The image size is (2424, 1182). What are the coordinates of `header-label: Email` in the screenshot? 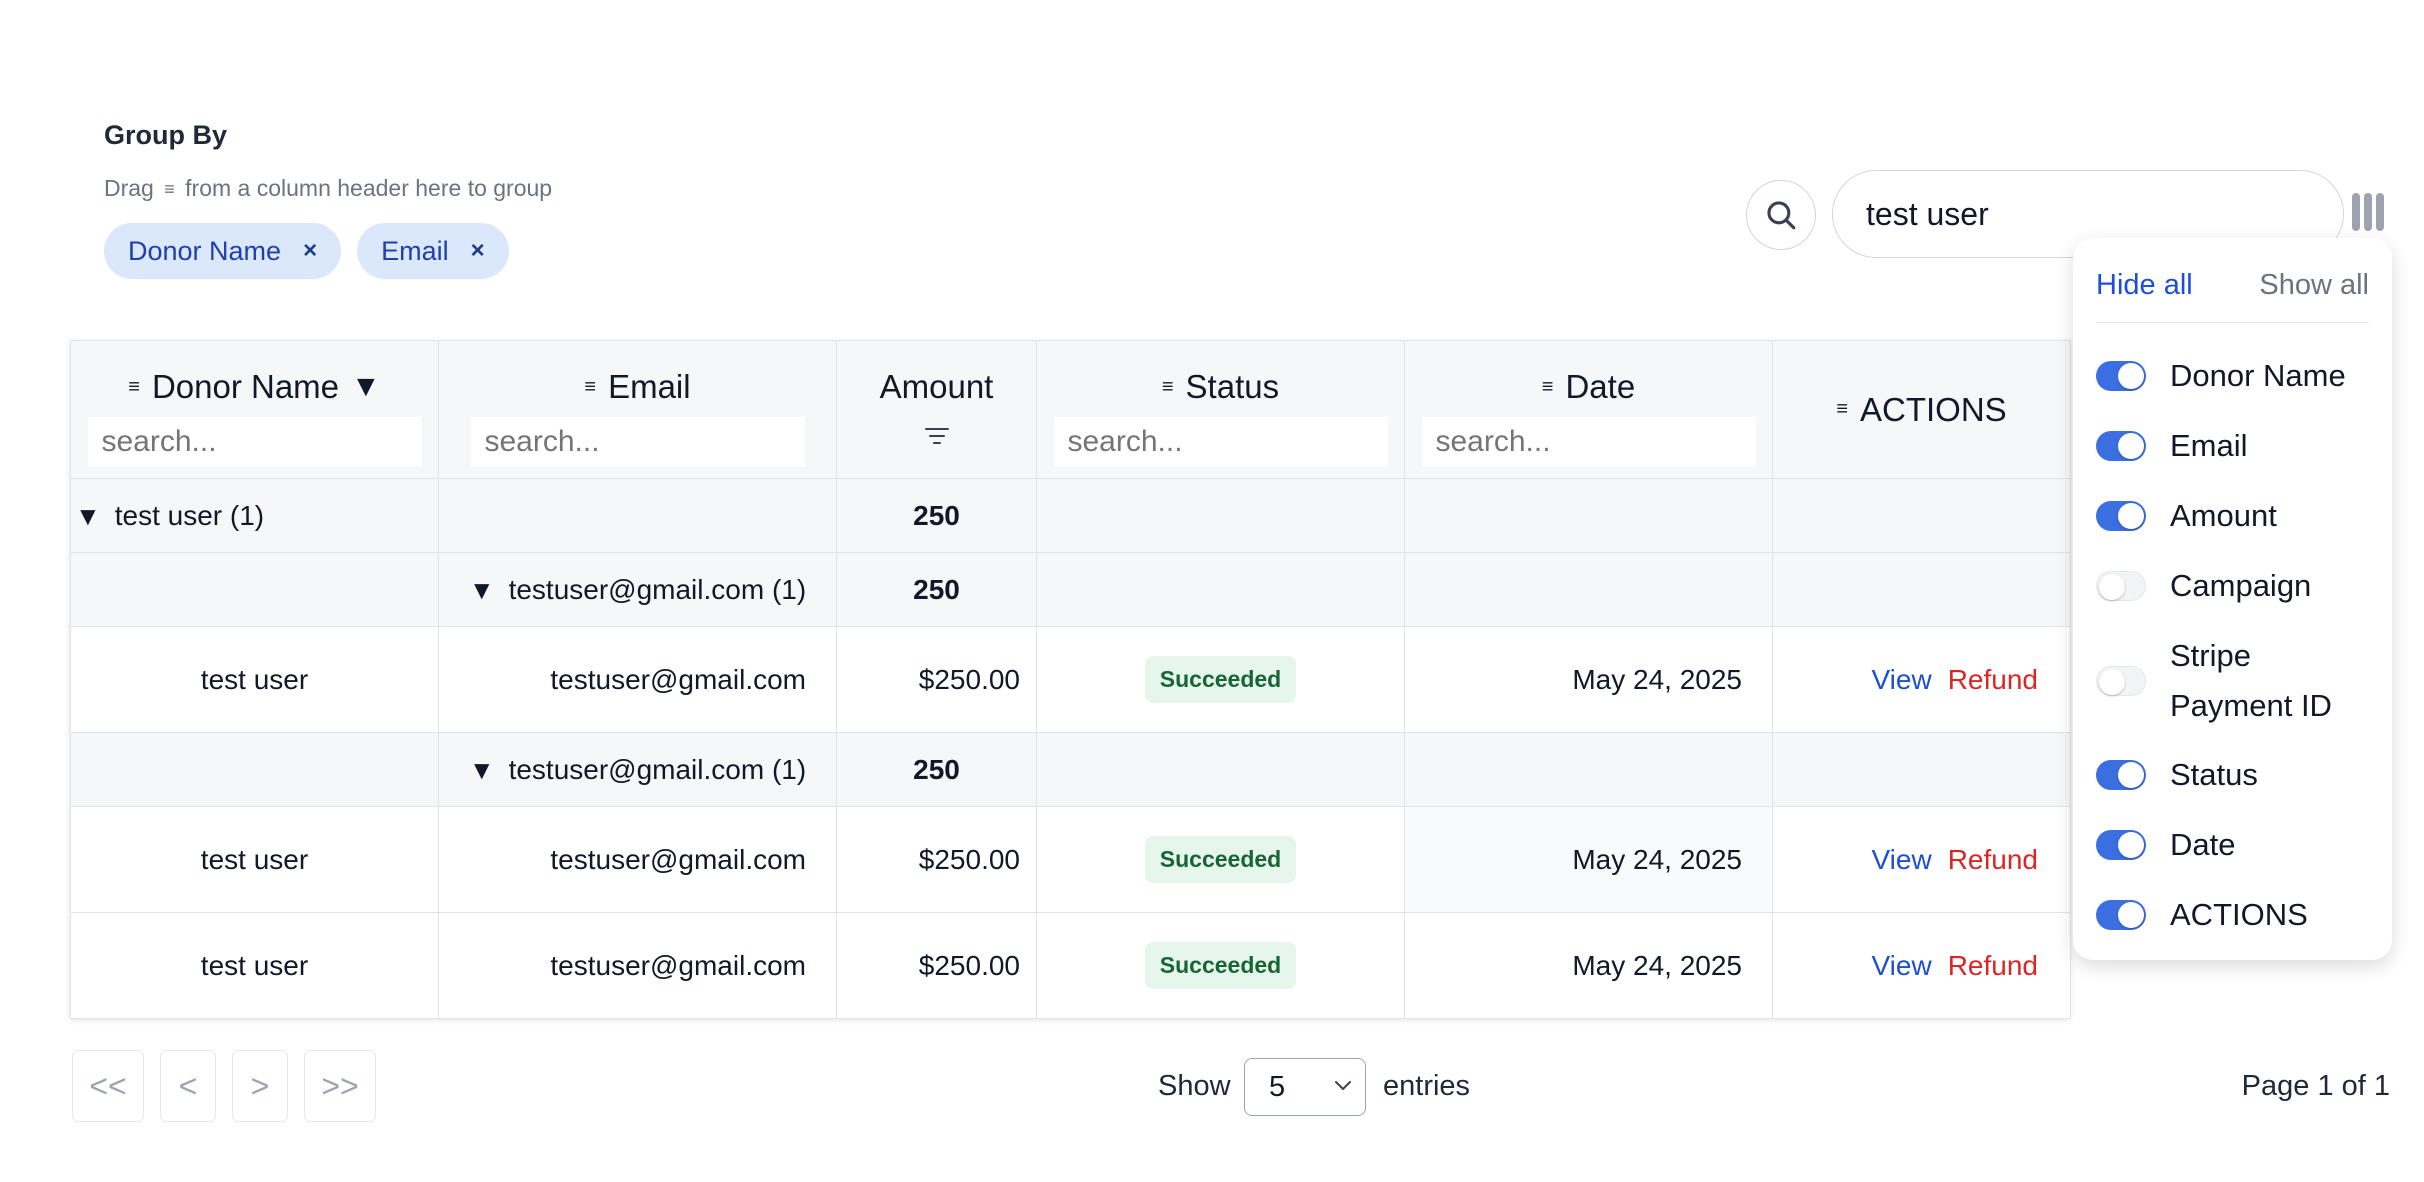 It's located at (649, 387).